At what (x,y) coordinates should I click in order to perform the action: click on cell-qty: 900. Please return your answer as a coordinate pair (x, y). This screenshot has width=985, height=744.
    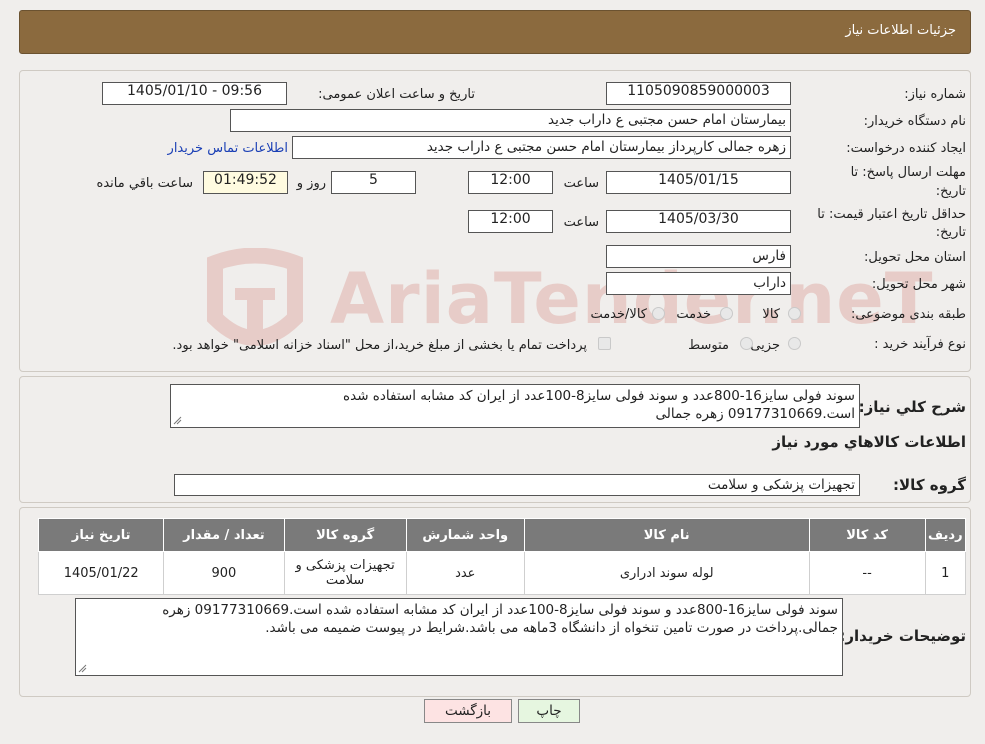
    Looking at the image, I should click on (224, 573).